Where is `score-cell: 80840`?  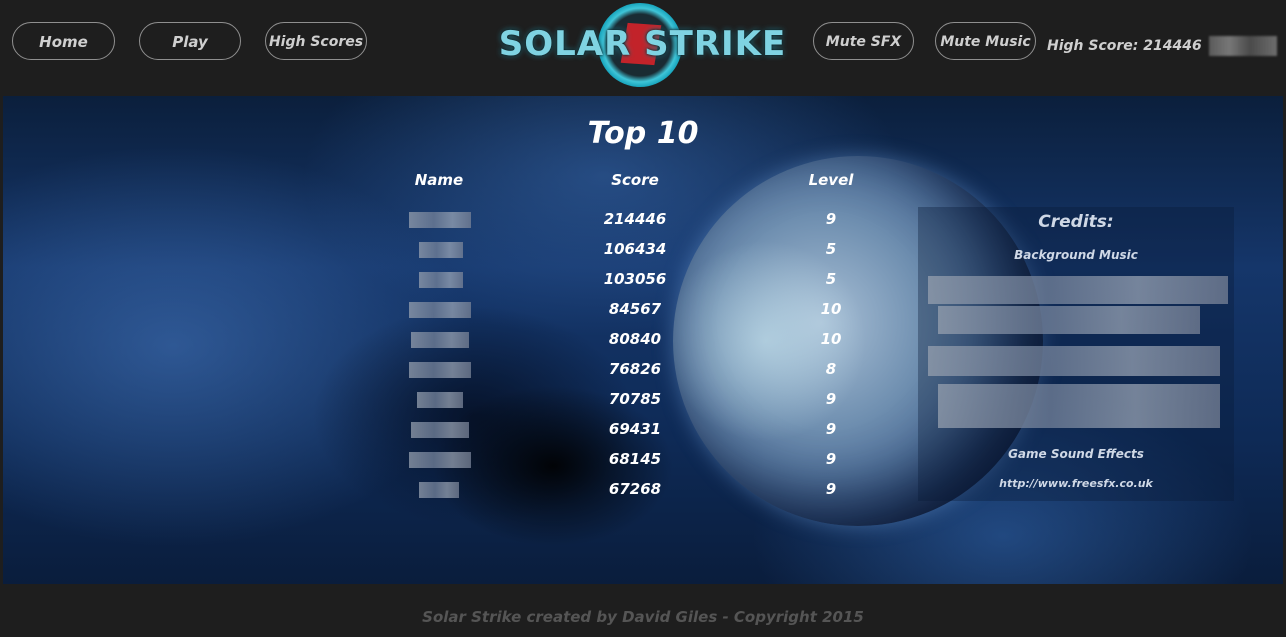
score-cell: 80840 is located at coordinates (635, 339).